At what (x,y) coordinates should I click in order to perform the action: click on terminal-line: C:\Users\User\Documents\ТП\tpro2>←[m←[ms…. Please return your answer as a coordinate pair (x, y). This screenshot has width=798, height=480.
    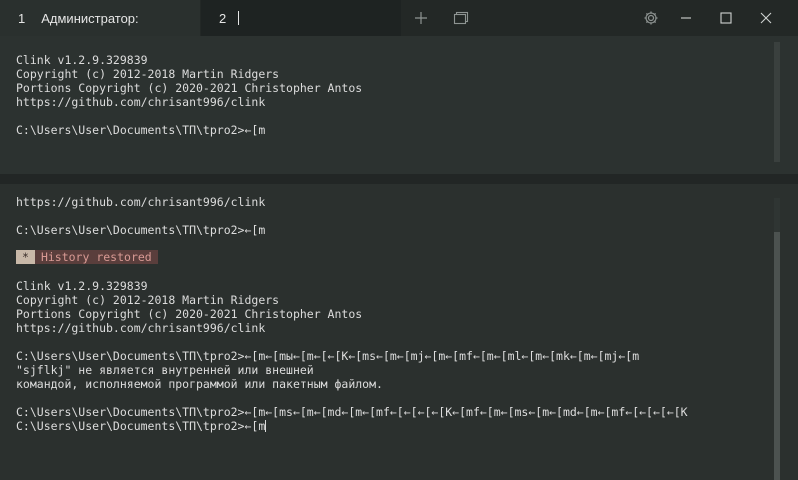
    Looking at the image, I should click on (352, 412).